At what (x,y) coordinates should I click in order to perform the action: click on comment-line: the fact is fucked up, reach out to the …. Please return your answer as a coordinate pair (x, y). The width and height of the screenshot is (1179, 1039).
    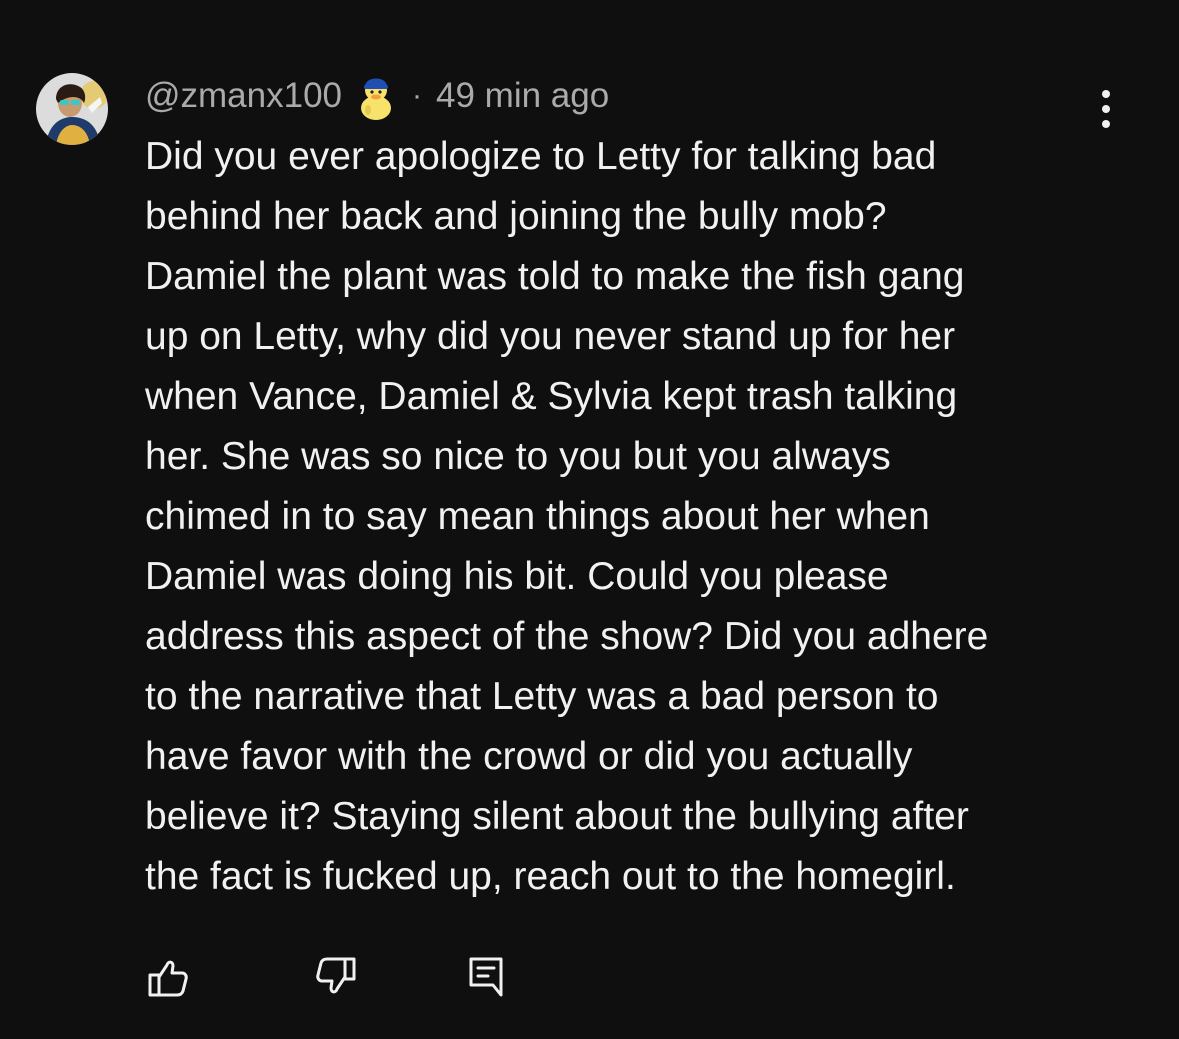
    Looking at the image, I should click on (550, 876).